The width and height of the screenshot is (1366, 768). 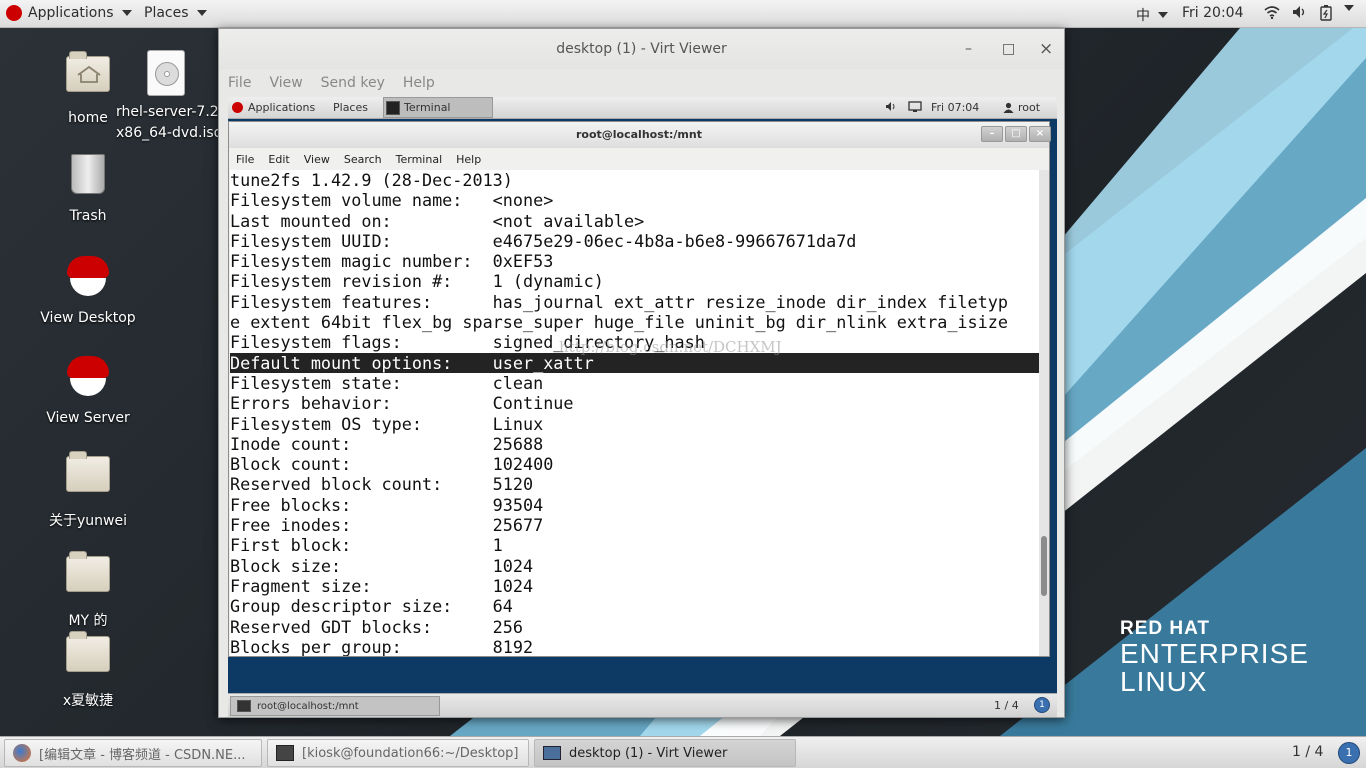 What do you see at coordinates (382, 646) in the screenshot?
I see `terminal-line: Blocks per group: 8192` at bounding box center [382, 646].